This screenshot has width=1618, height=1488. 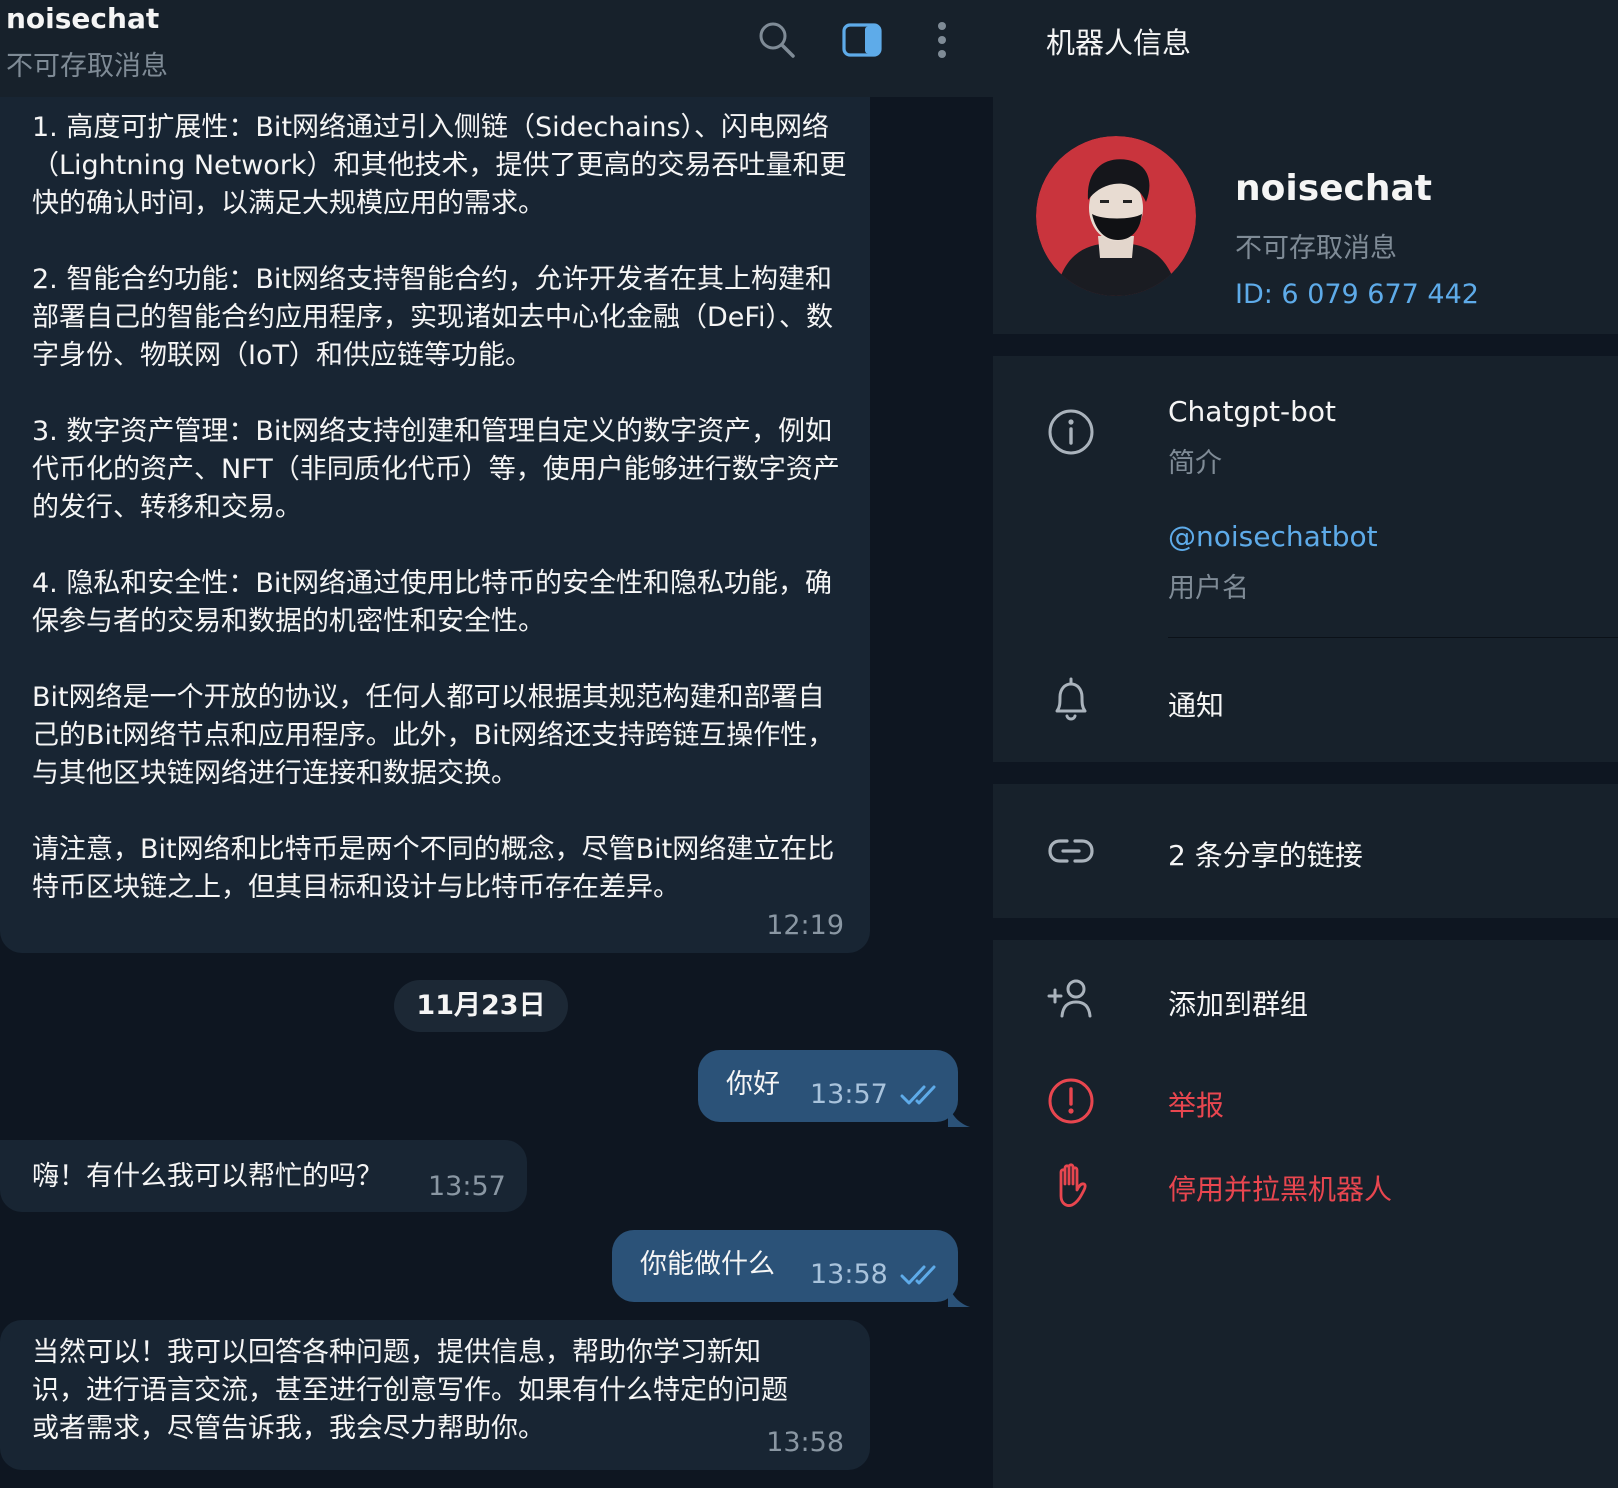 What do you see at coordinates (1071, 1185) in the screenshot?
I see `hand-stop-icon` at bounding box center [1071, 1185].